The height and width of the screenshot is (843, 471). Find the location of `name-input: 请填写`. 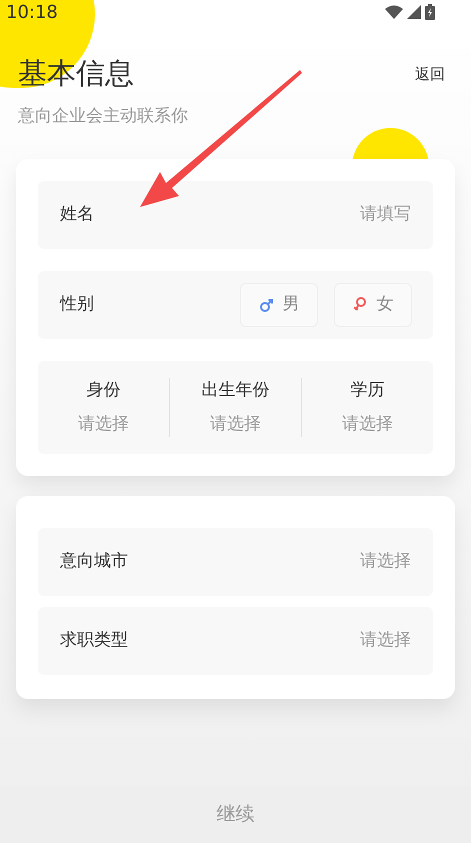

name-input: 请填写 is located at coordinates (336, 215).